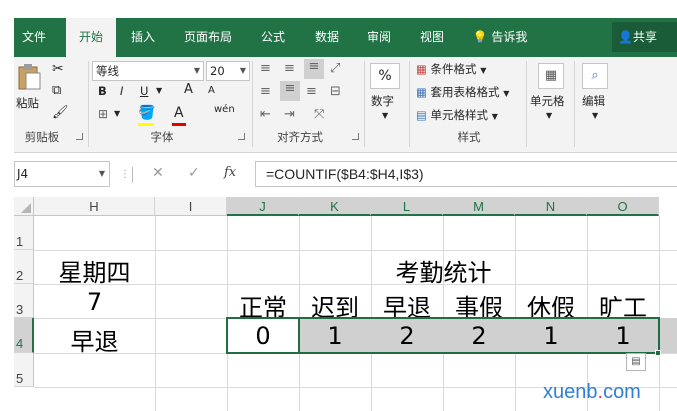  I want to click on tab-tell-me: 💡 告诉我, so click(500, 37).